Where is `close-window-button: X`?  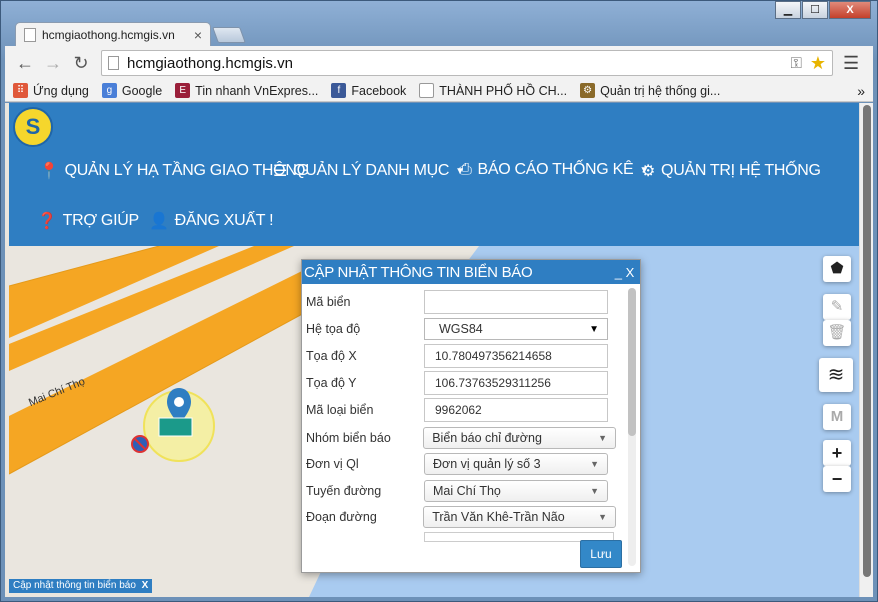 close-window-button: X is located at coordinates (850, 10).